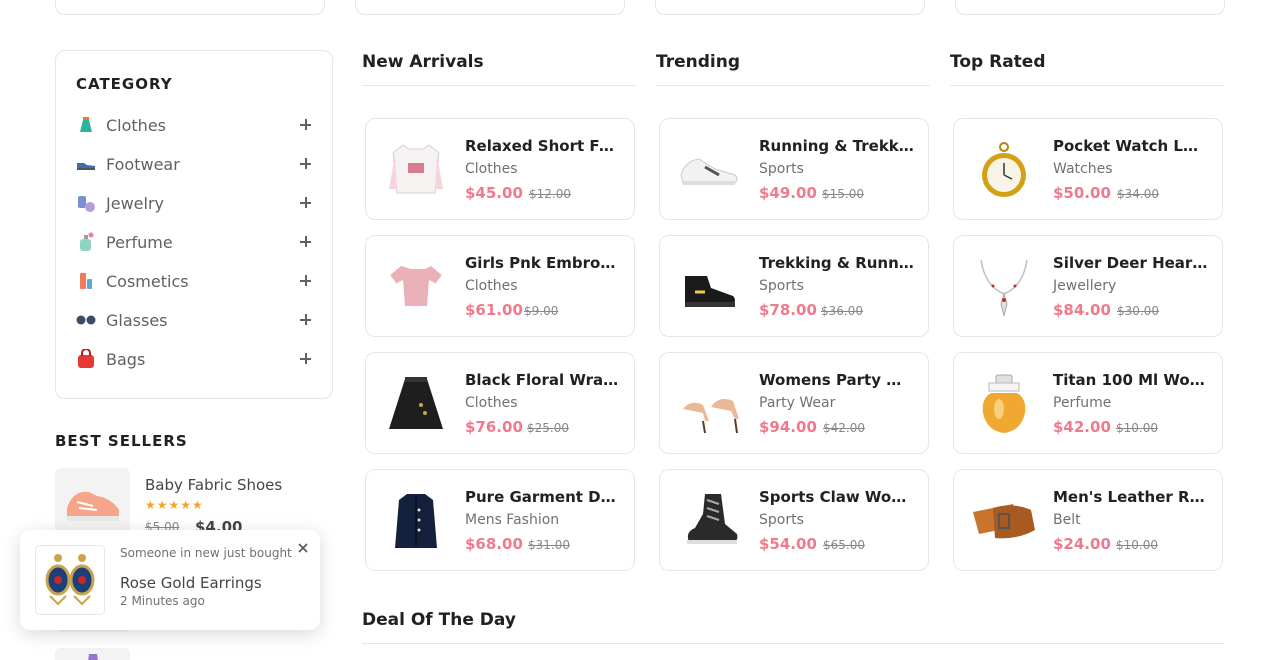  I want to click on dress-icon, so click(86, 125).